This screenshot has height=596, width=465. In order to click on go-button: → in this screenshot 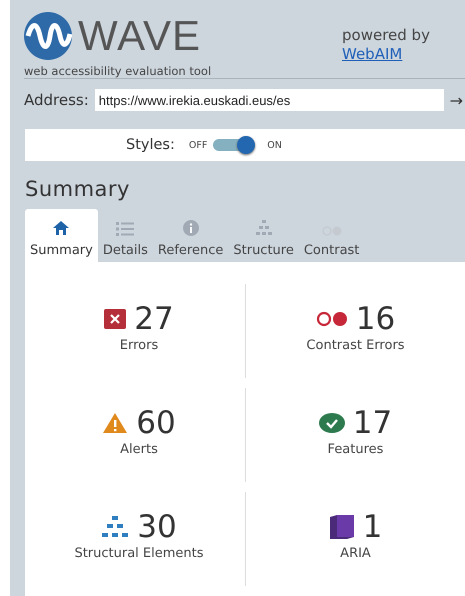, I will do `click(457, 100)`.